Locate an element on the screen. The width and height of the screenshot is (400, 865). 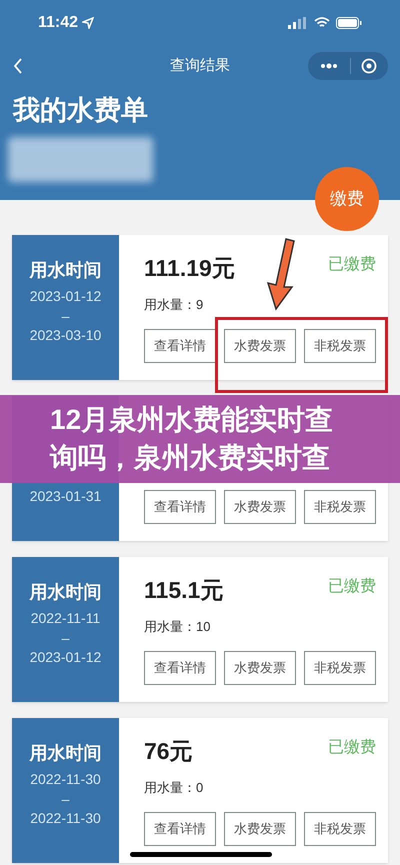
start-date: 2022-11-11 is located at coordinates (65, 618).